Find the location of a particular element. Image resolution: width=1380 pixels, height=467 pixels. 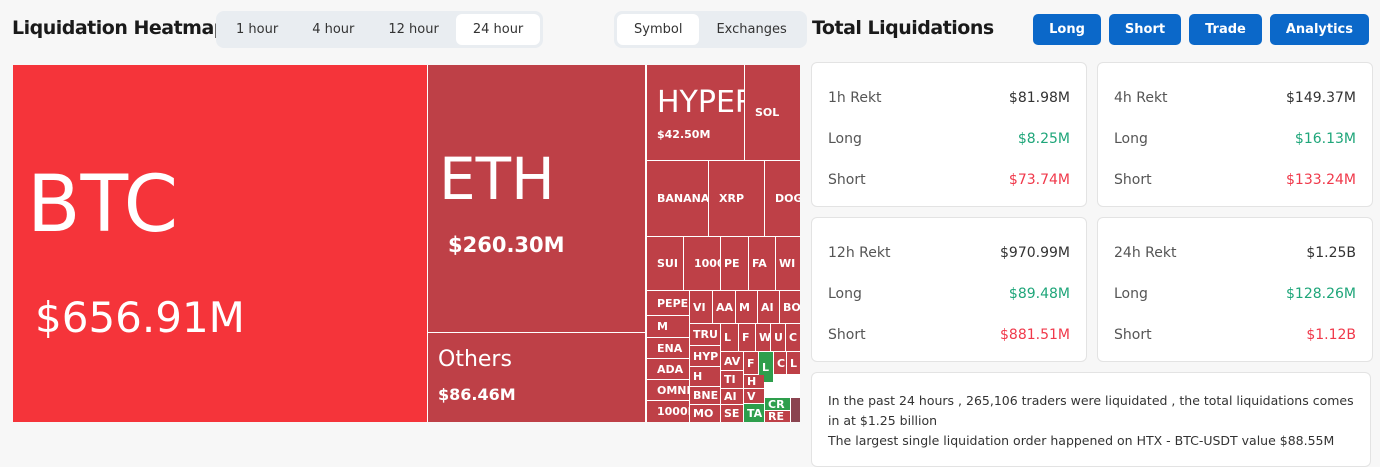

treemap-cell: PE is located at coordinates (734, 263).